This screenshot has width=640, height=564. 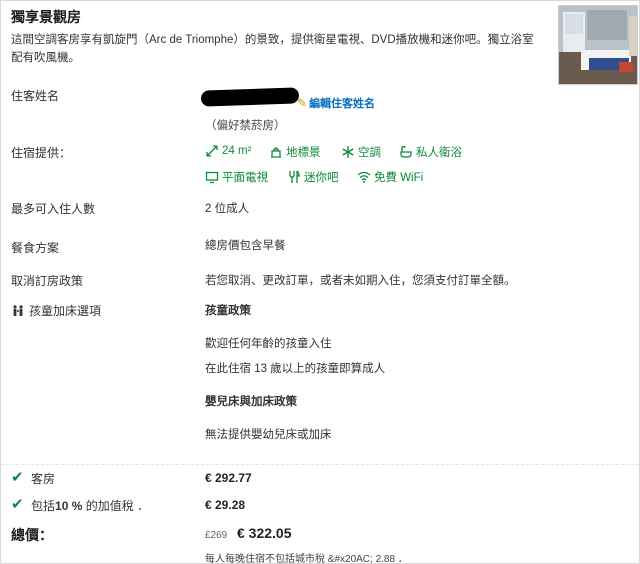 What do you see at coordinates (227, 209) in the screenshot?
I see `max-occupancy-value: 2 位成人` at bounding box center [227, 209].